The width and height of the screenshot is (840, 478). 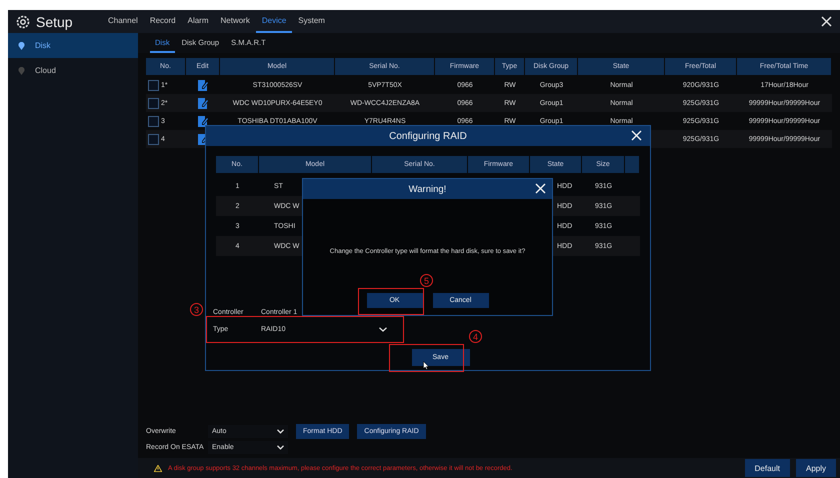 What do you see at coordinates (235, 21) in the screenshot?
I see `menu-tab: Network` at bounding box center [235, 21].